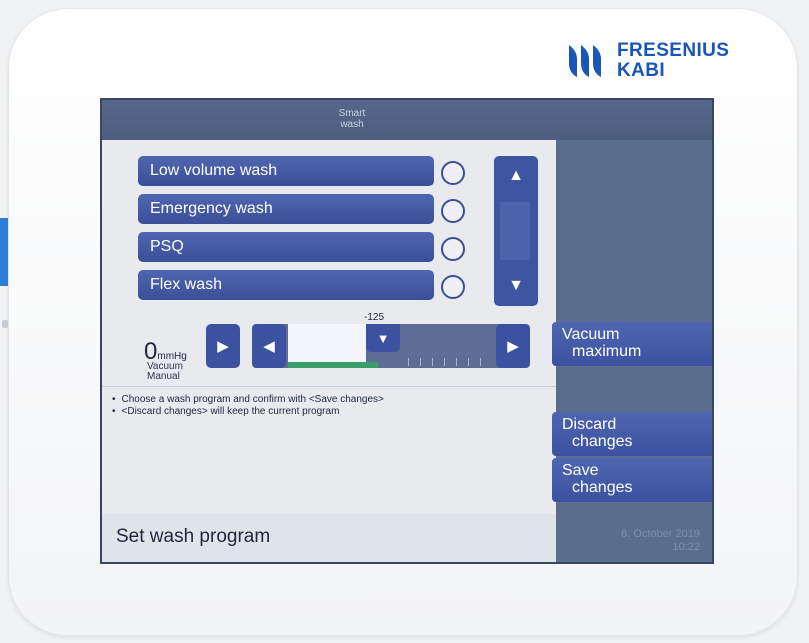 Image resolution: width=809 pixels, height=643 pixels. Describe the element at coordinates (591, 334) in the screenshot. I see `vacuum-maximum-label-line1: Vacuum` at that location.